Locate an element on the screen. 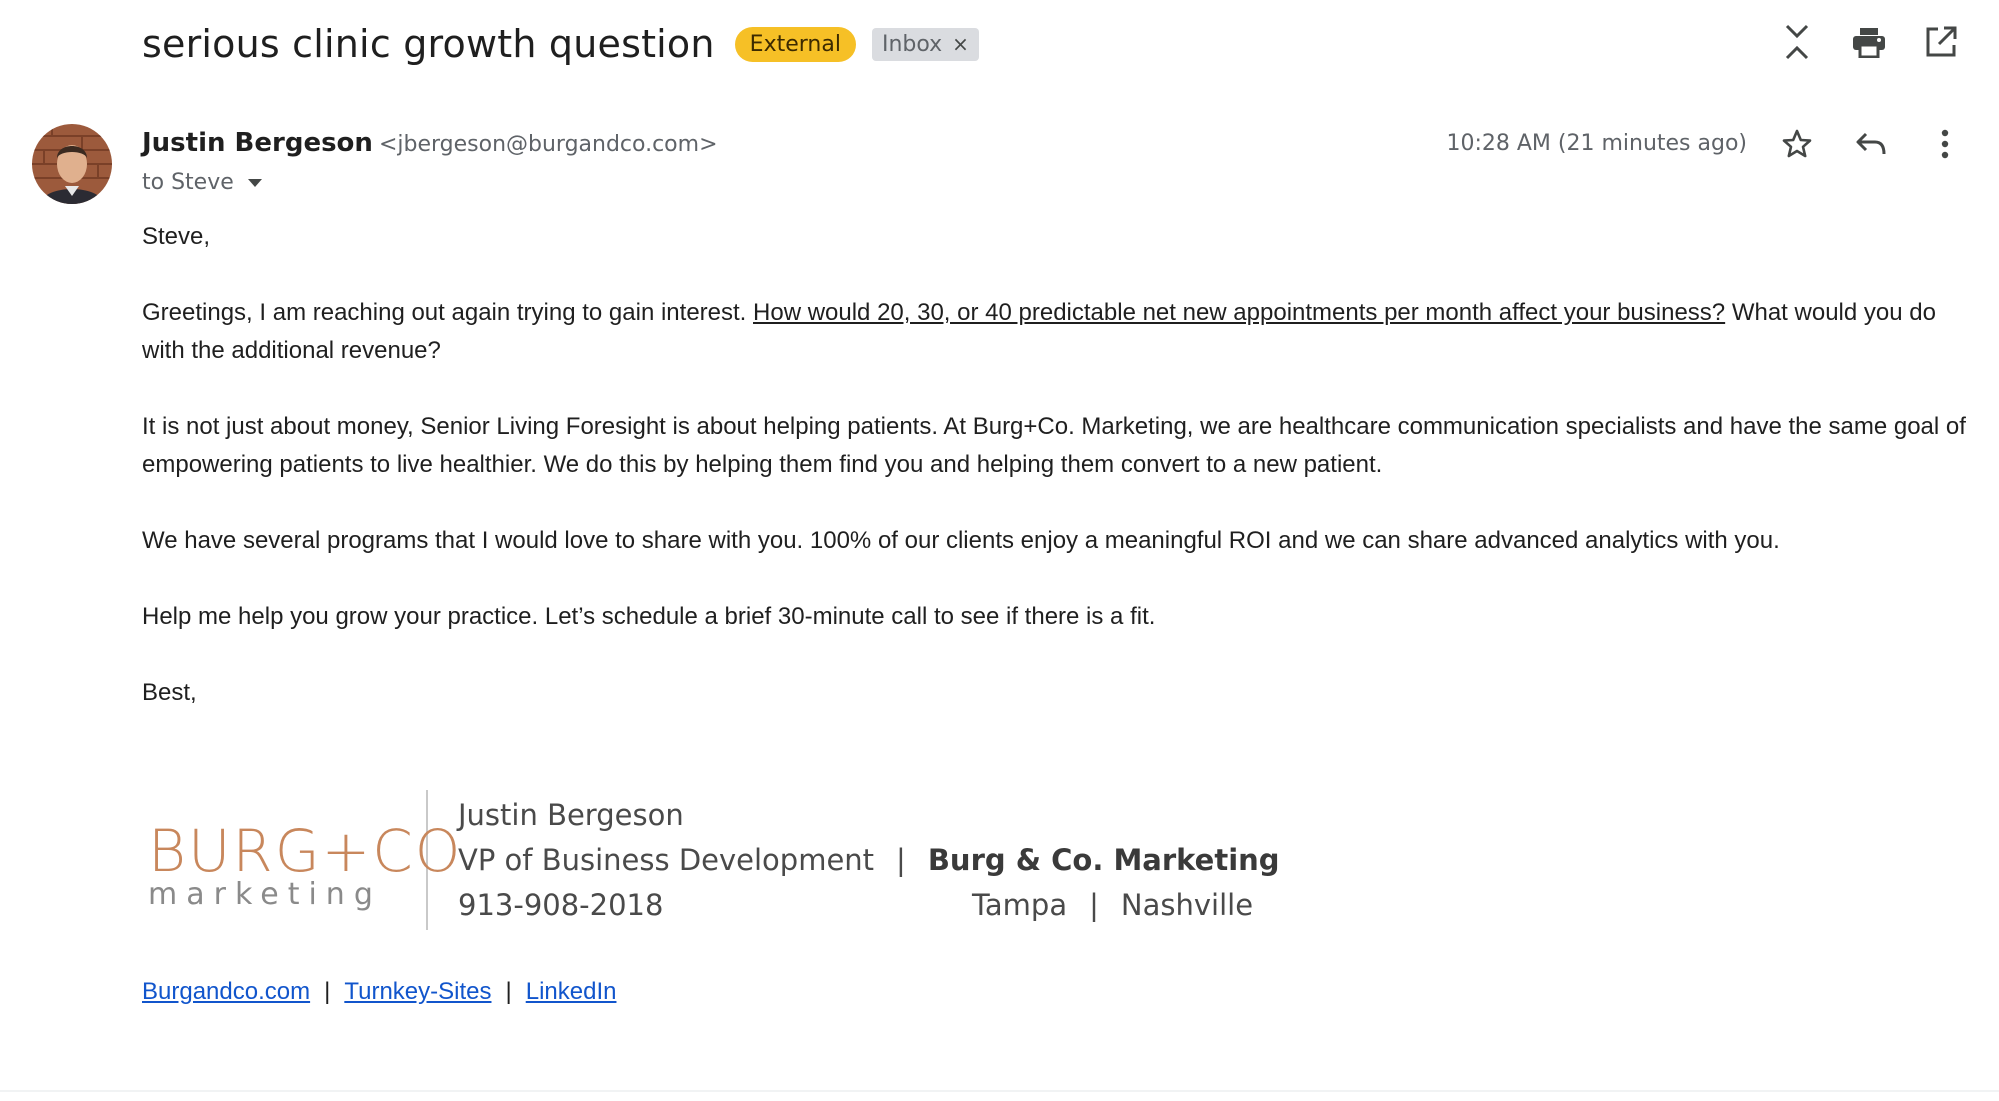 The image size is (1999, 1101). website-link: Burgandco.com is located at coordinates (226, 991).